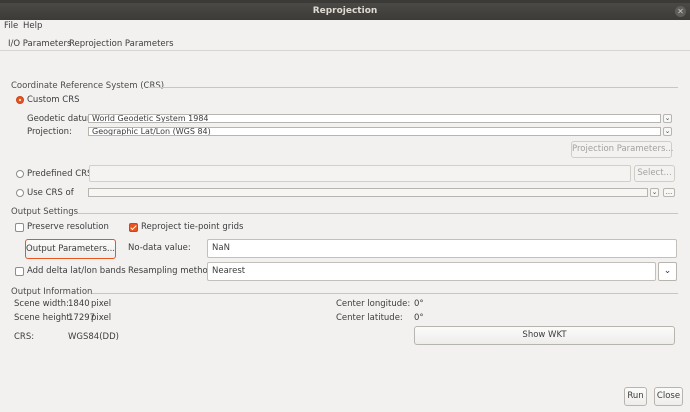 The width and height of the screenshot is (690, 412). I want to click on preserve-resolution-label: Preserve resolution, so click(68, 227).